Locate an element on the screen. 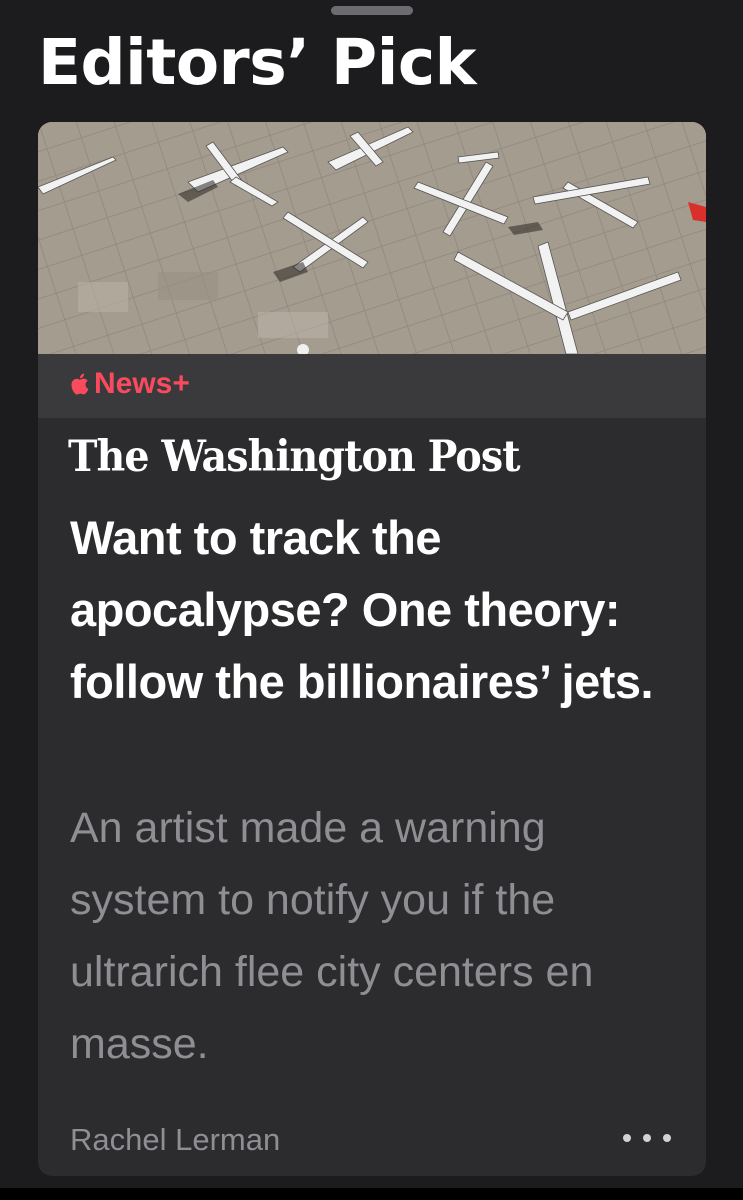 This screenshot has width=743, height=1200. publisher-name: The Washington Post is located at coordinates (294, 457).